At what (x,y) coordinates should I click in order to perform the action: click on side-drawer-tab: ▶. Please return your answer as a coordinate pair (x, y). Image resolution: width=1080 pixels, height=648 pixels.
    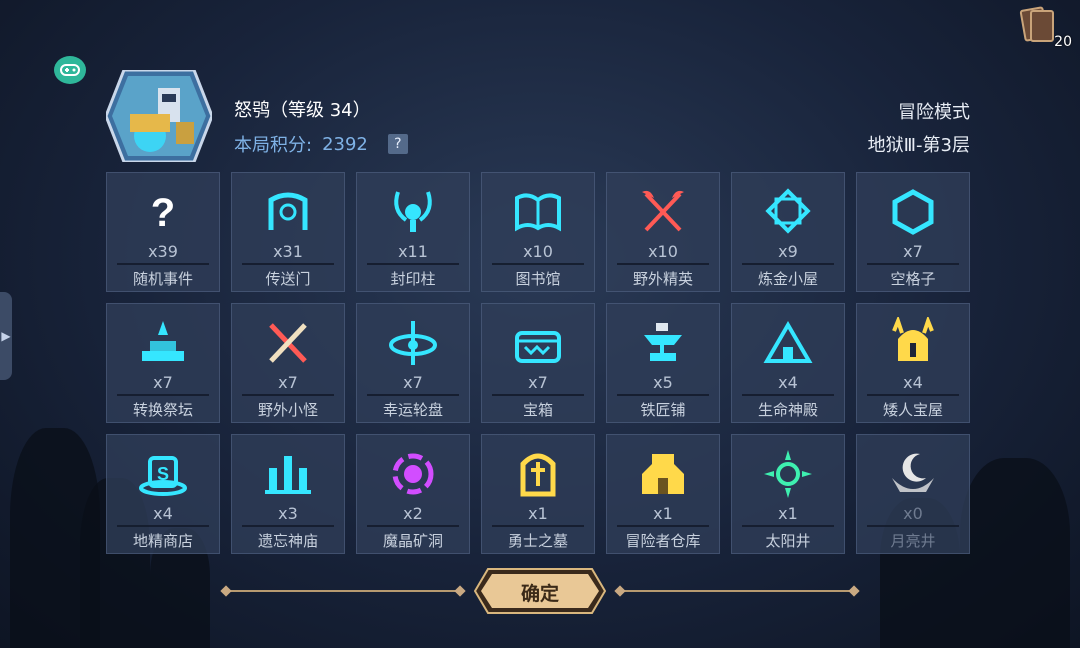
    Looking at the image, I should click on (6, 336).